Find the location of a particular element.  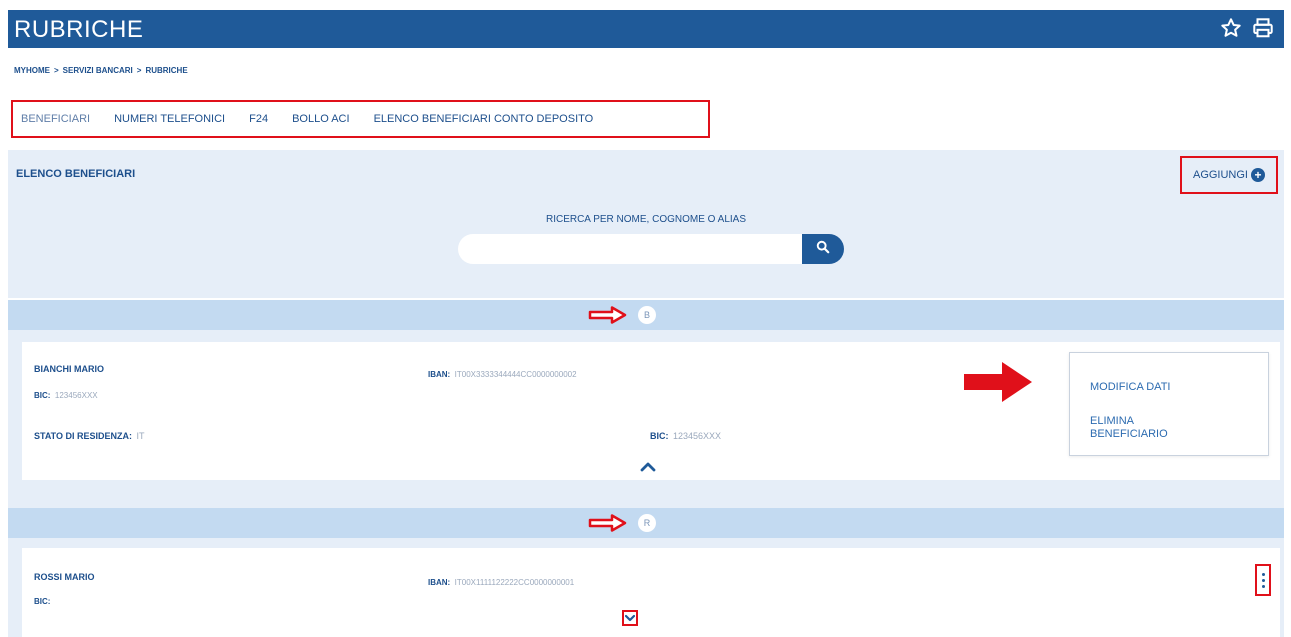

letter-badge: R is located at coordinates (647, 523).